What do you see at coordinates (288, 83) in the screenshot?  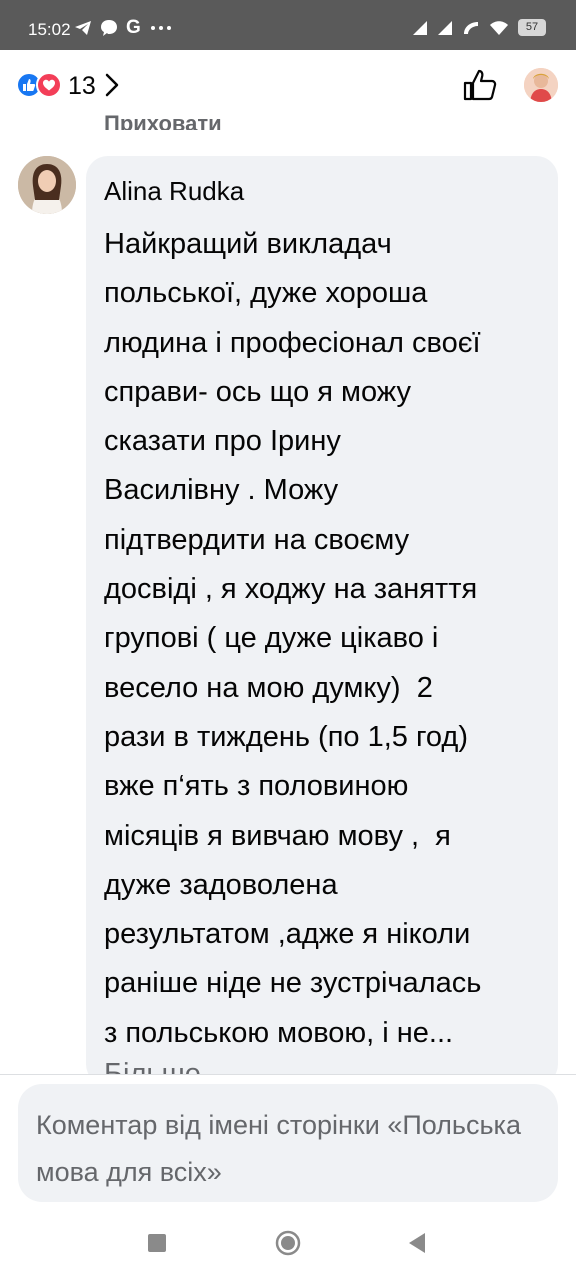 I see `reactions-header: 13` at bounding box center [288, 83].